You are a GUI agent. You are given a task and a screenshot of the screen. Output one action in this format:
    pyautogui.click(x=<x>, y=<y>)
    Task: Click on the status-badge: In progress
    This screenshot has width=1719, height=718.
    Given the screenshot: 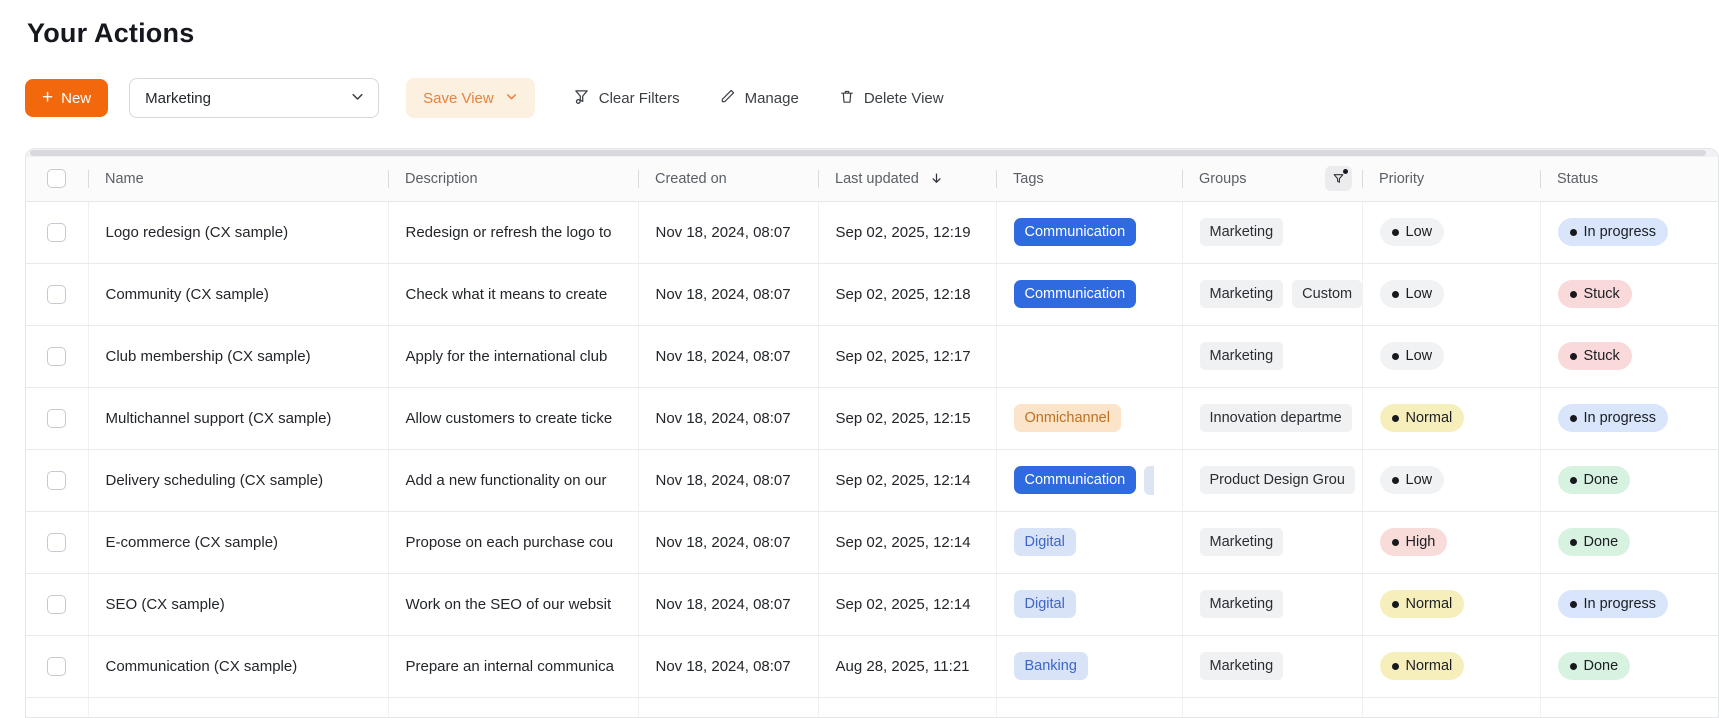 What is the action you would take?
    pyautogui.click(x=1613, y=232)
    